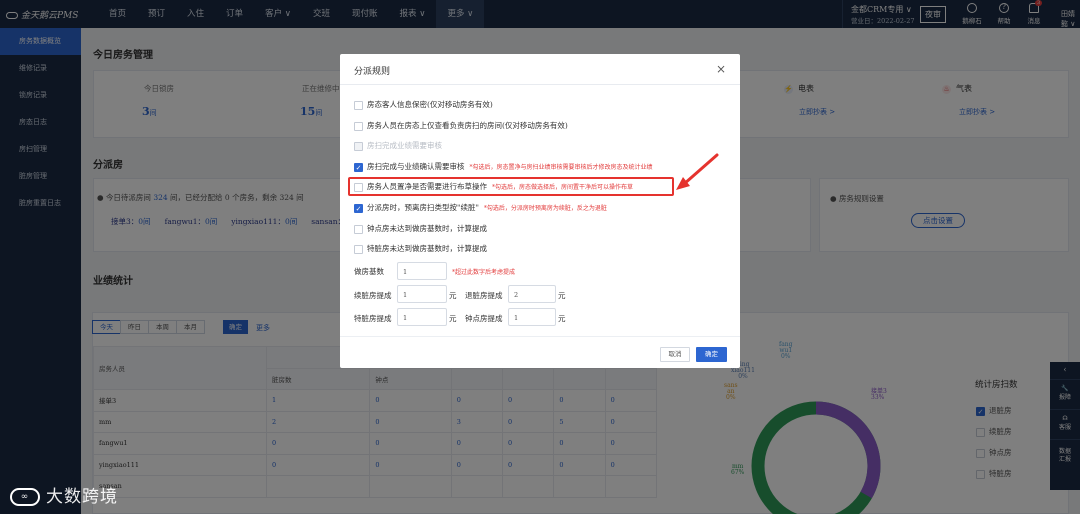 The width and height of the screenshot is (1080, 514). Describe the element at coordinates (373, 295) in the screenshot. I see `continue-commission-label: 续脏房提成` at that location.